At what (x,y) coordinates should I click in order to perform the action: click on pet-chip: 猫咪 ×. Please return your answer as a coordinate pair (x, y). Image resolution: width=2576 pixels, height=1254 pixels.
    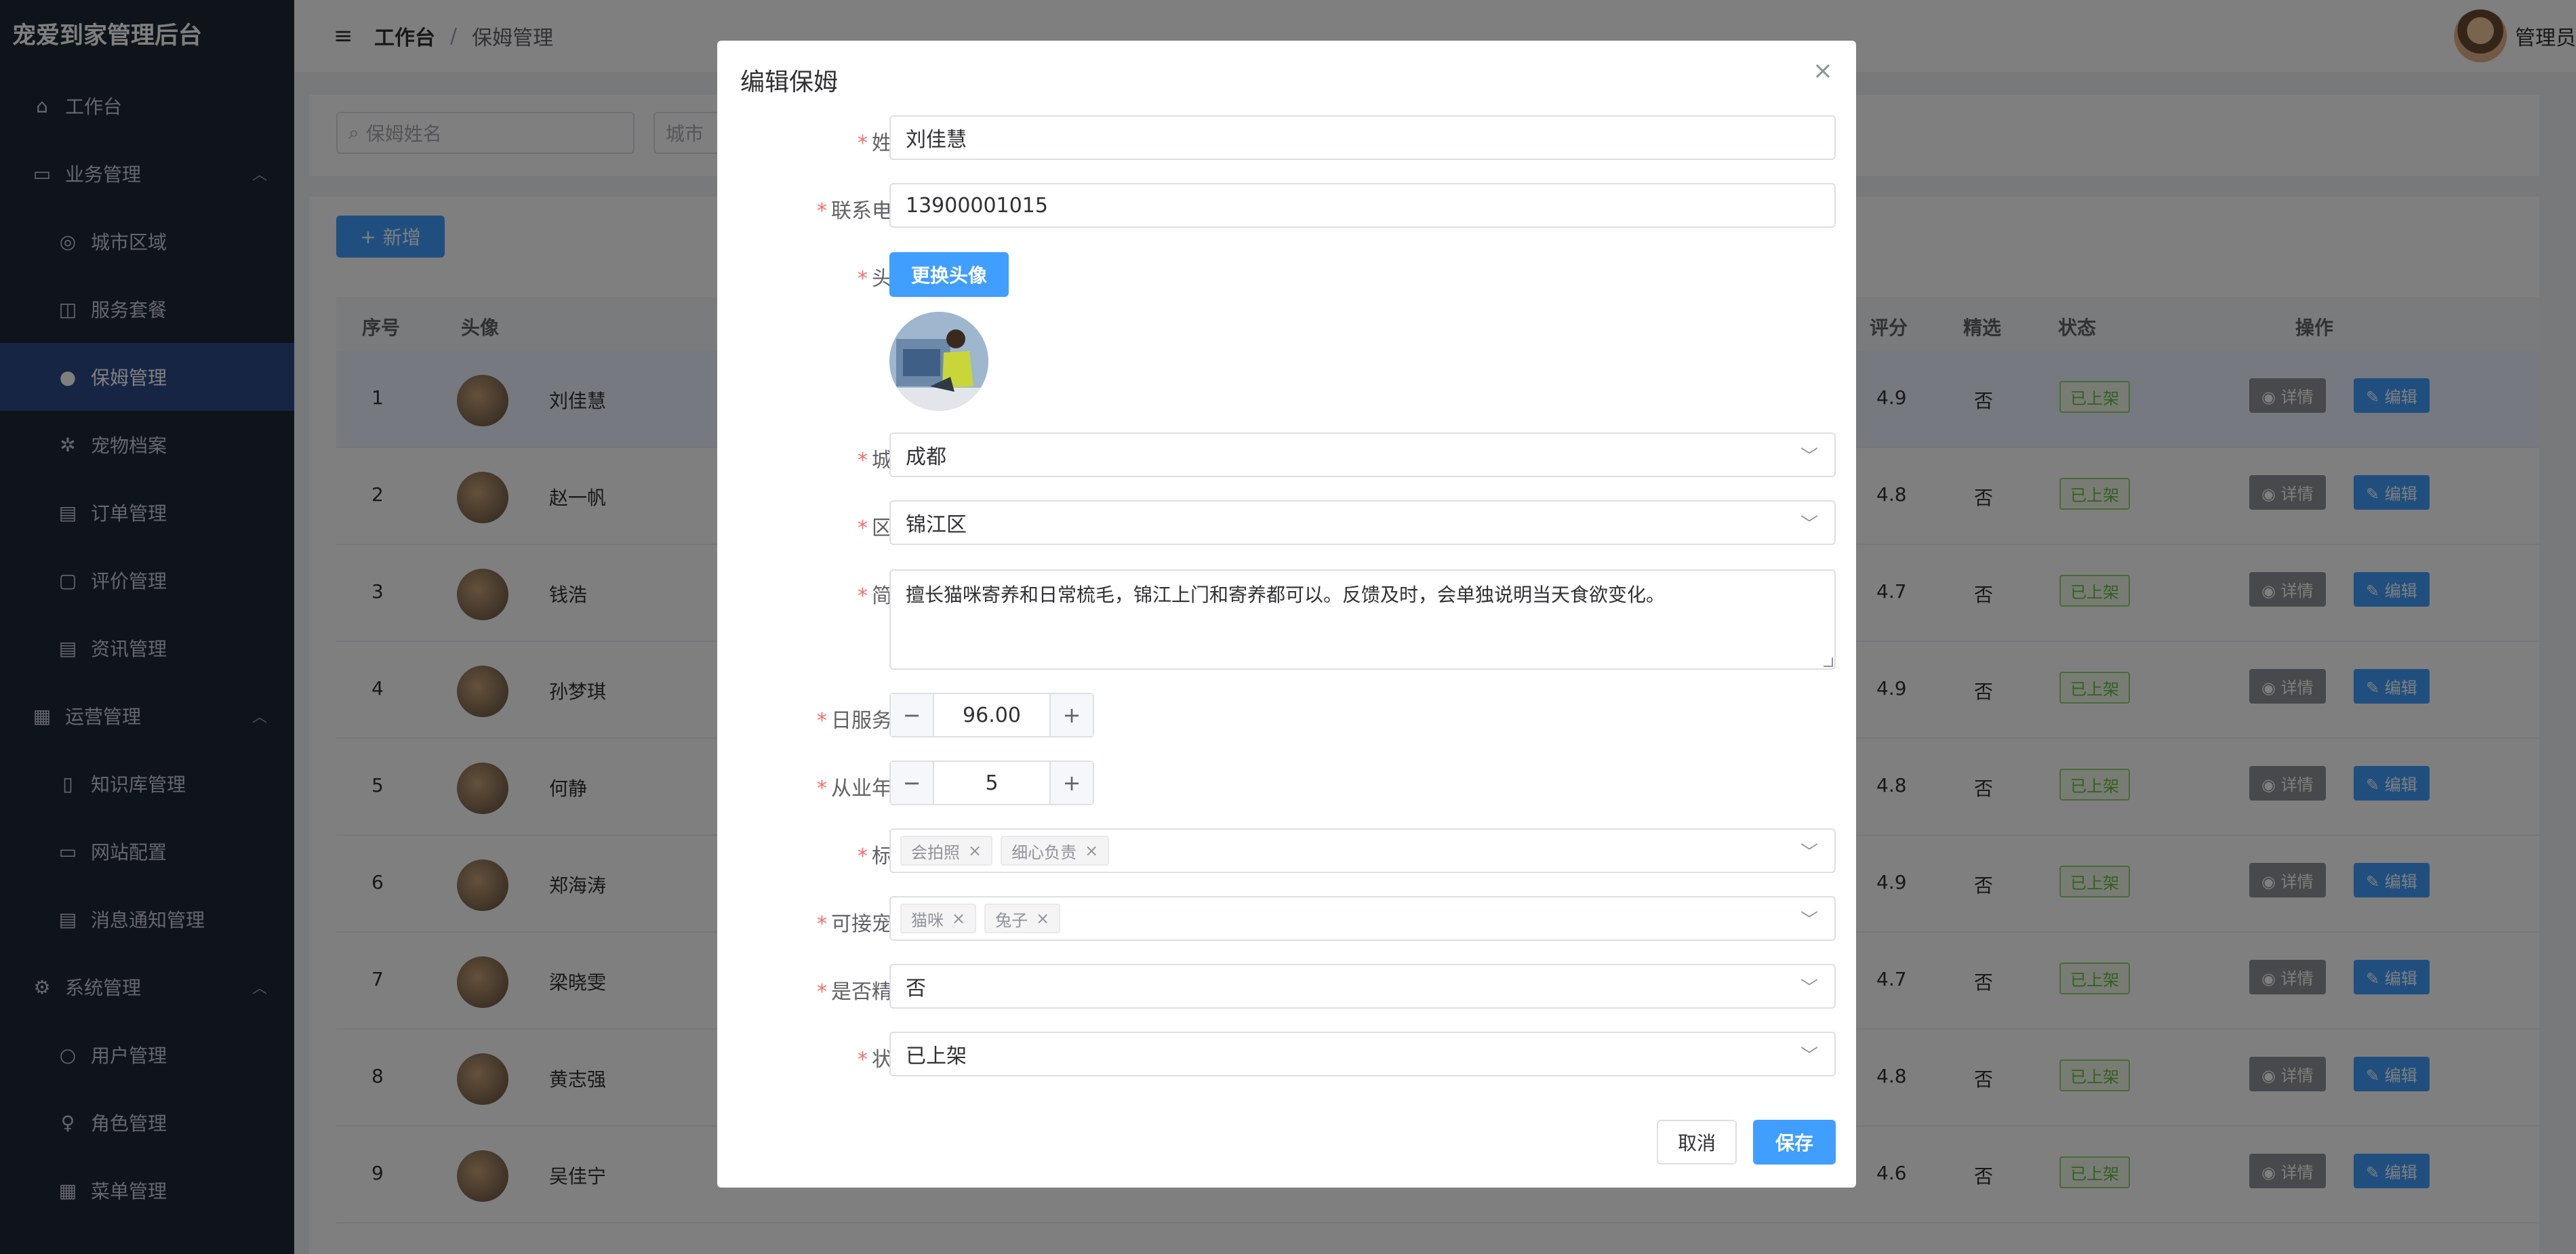
    Looking at the image, I should click on (938, 918).